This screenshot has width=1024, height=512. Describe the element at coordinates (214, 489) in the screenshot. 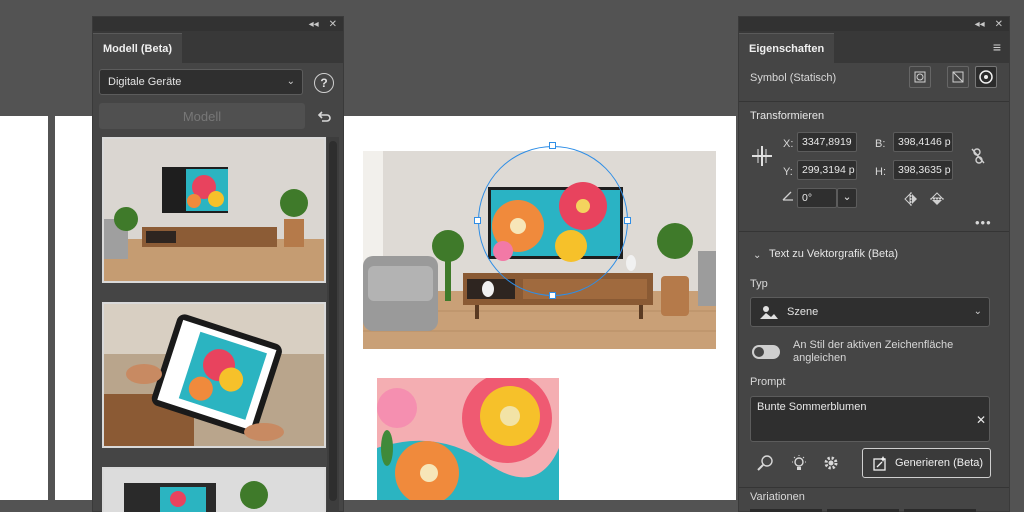

I see `mockup-thumbnail-frame` at that location.